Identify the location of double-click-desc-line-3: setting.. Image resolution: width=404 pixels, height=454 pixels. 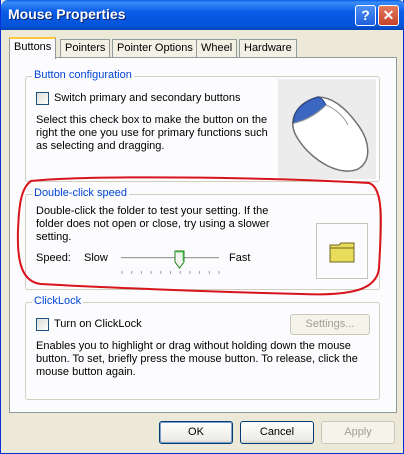
(54, 237).